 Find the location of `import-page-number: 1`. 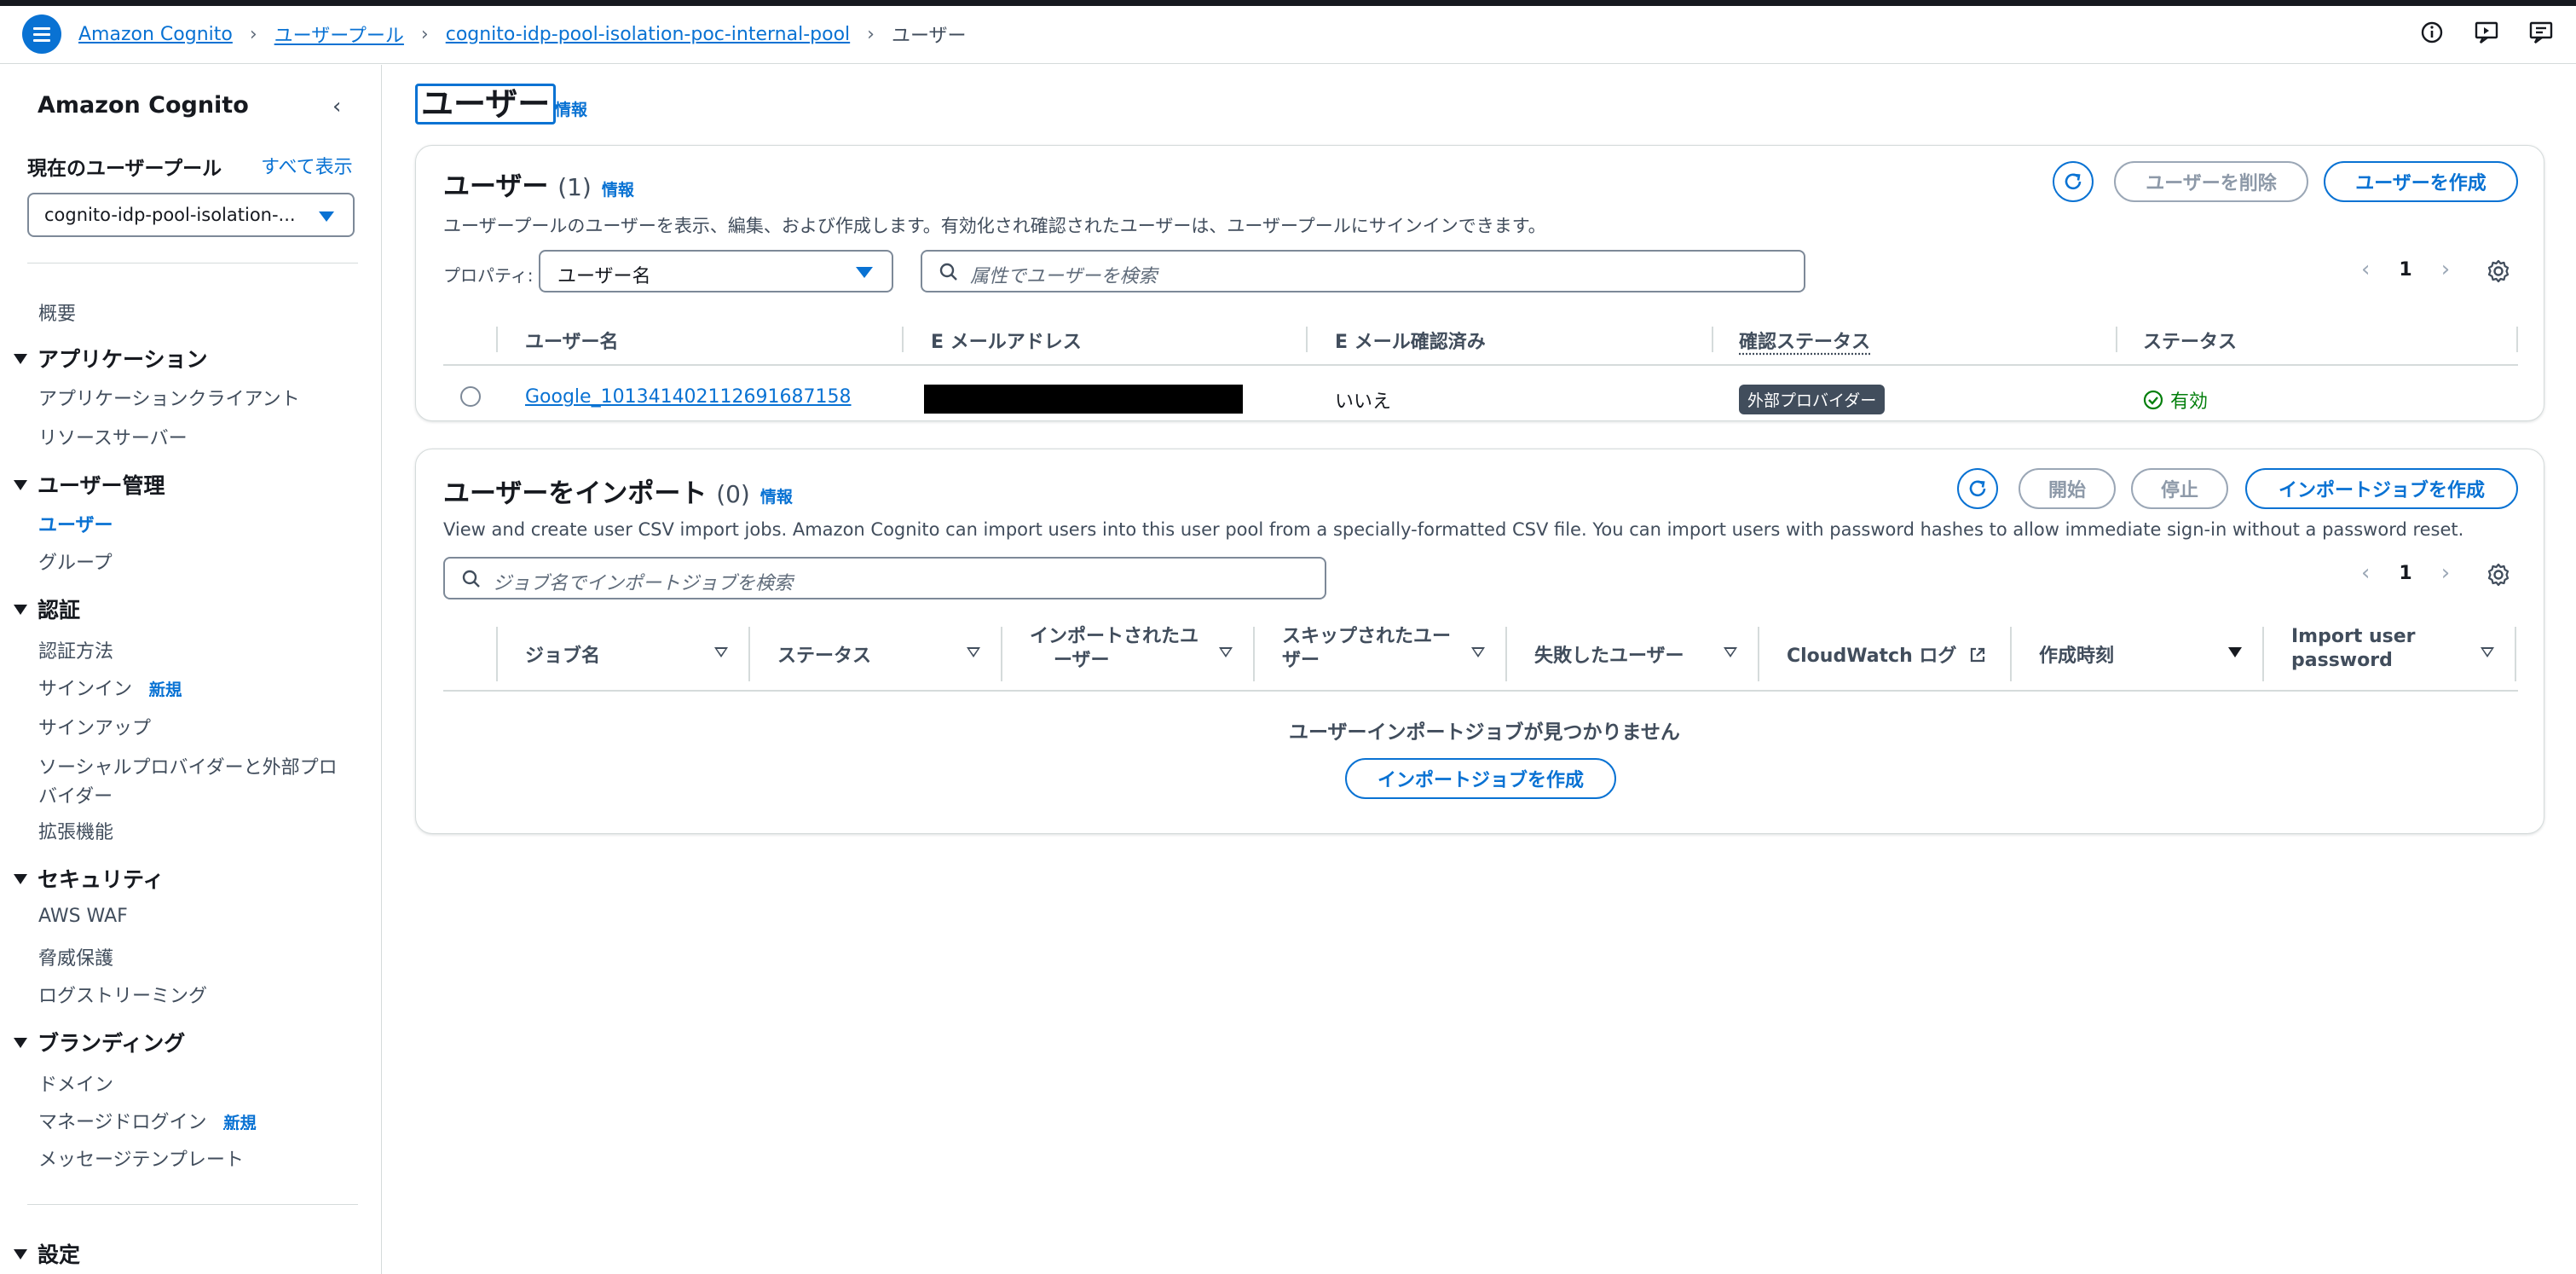

import-page-number: 1 is located at coordinates (2405, 573).